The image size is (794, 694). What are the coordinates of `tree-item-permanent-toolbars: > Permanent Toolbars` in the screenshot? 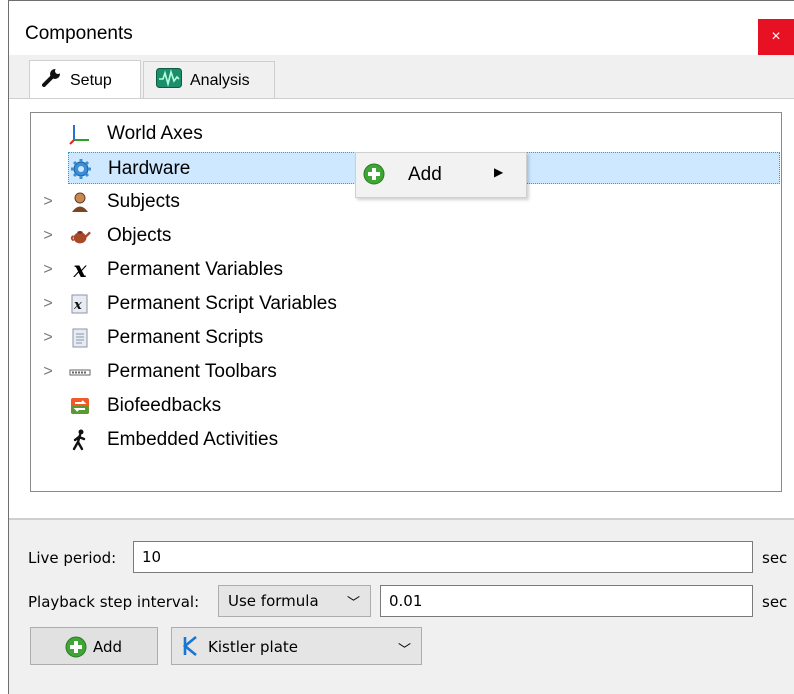 It's located at (406, 372).